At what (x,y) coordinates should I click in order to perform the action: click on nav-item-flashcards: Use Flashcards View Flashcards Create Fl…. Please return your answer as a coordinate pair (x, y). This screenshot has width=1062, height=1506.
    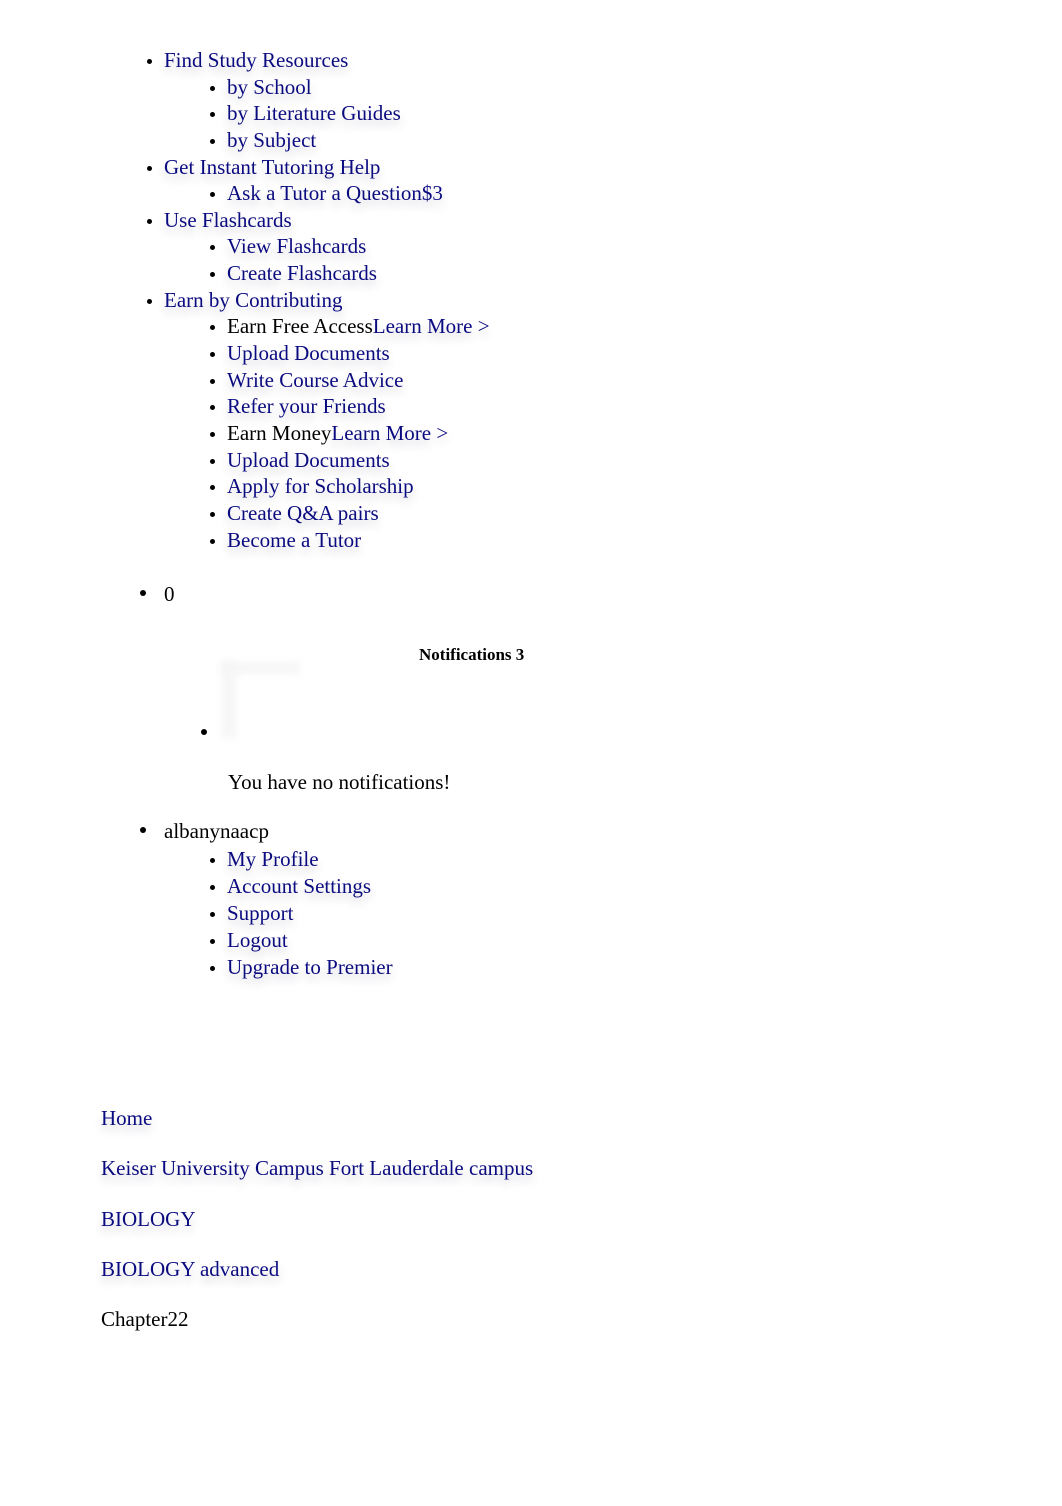
    Looking at the image, I should click on (327, 247).